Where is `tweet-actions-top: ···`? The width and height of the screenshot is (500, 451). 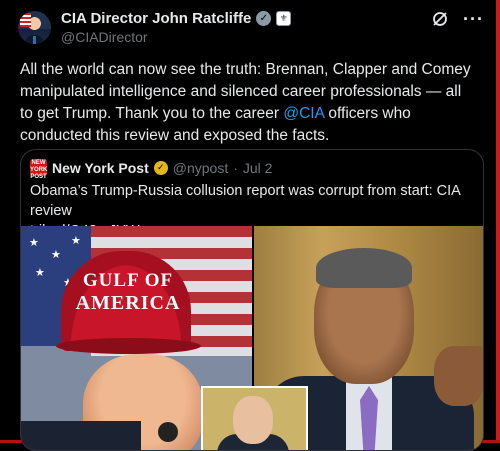
tweet-actions-top: ··· is located at coordinates (457, 19).